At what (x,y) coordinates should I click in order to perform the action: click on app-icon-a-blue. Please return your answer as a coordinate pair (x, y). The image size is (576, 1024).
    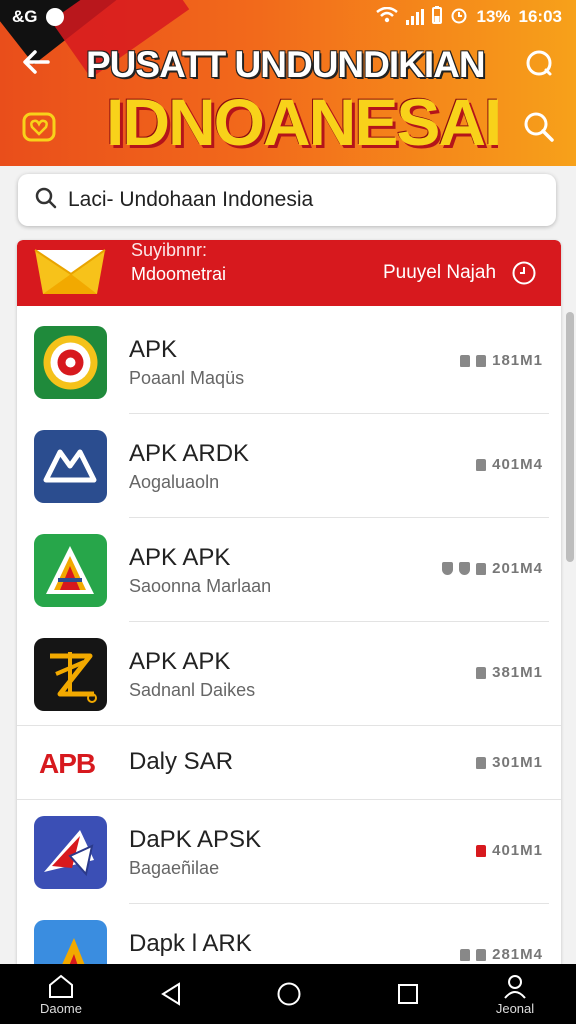
    Looking at the image, I should click on (70, 942).